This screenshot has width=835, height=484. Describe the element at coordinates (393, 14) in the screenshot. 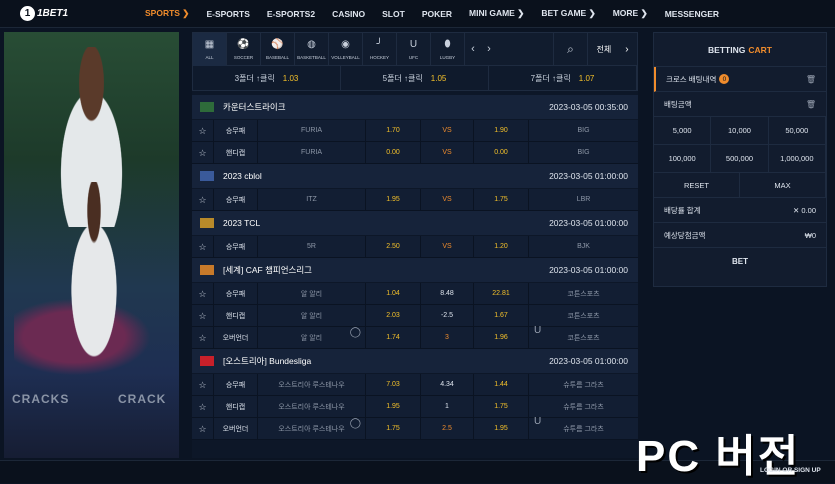

I see `nav-item-4: SLOT` at that location.